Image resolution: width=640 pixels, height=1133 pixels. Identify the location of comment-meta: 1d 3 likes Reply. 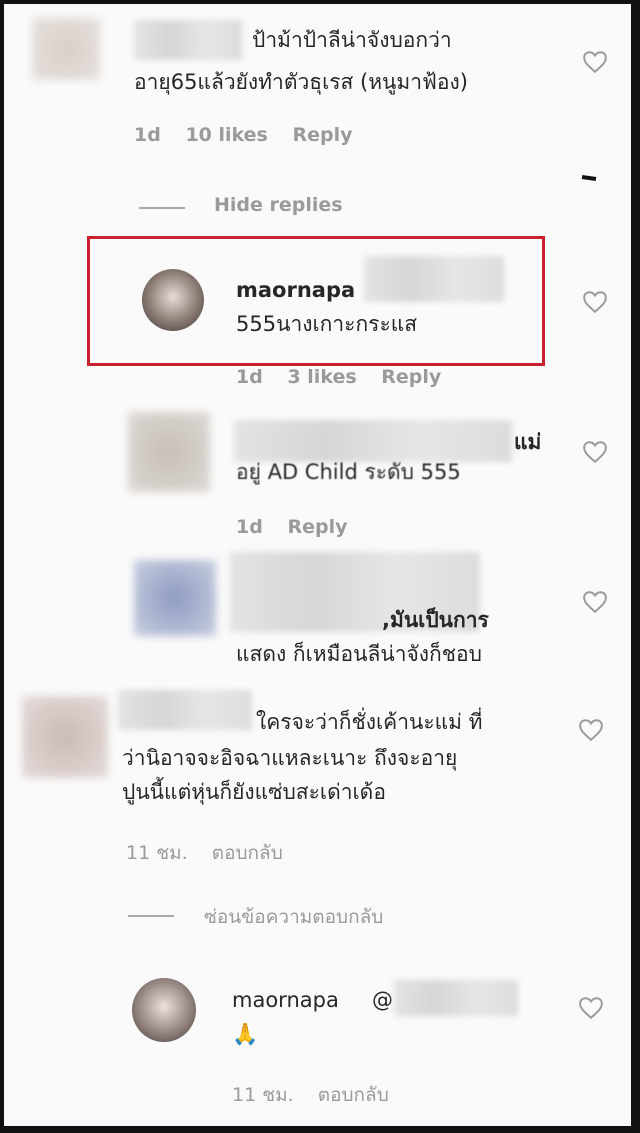
(347, 377).